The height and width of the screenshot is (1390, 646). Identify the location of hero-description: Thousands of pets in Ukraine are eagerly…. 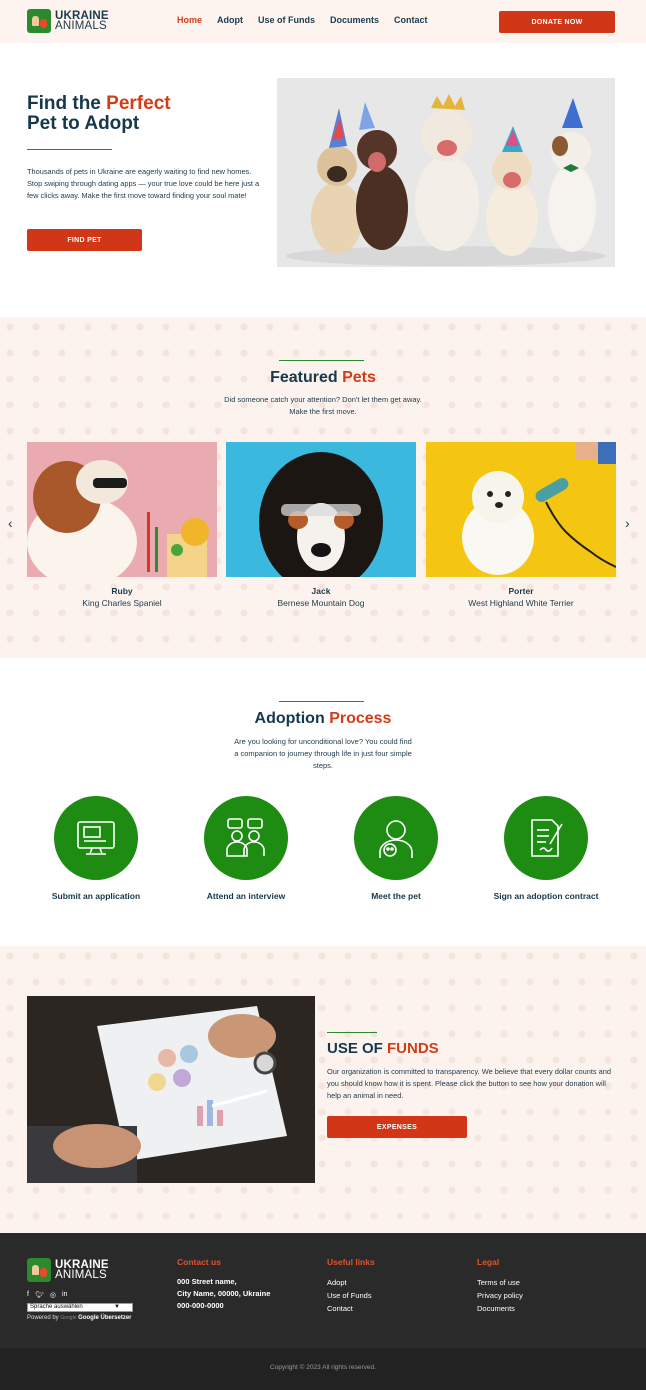
(143, 183).